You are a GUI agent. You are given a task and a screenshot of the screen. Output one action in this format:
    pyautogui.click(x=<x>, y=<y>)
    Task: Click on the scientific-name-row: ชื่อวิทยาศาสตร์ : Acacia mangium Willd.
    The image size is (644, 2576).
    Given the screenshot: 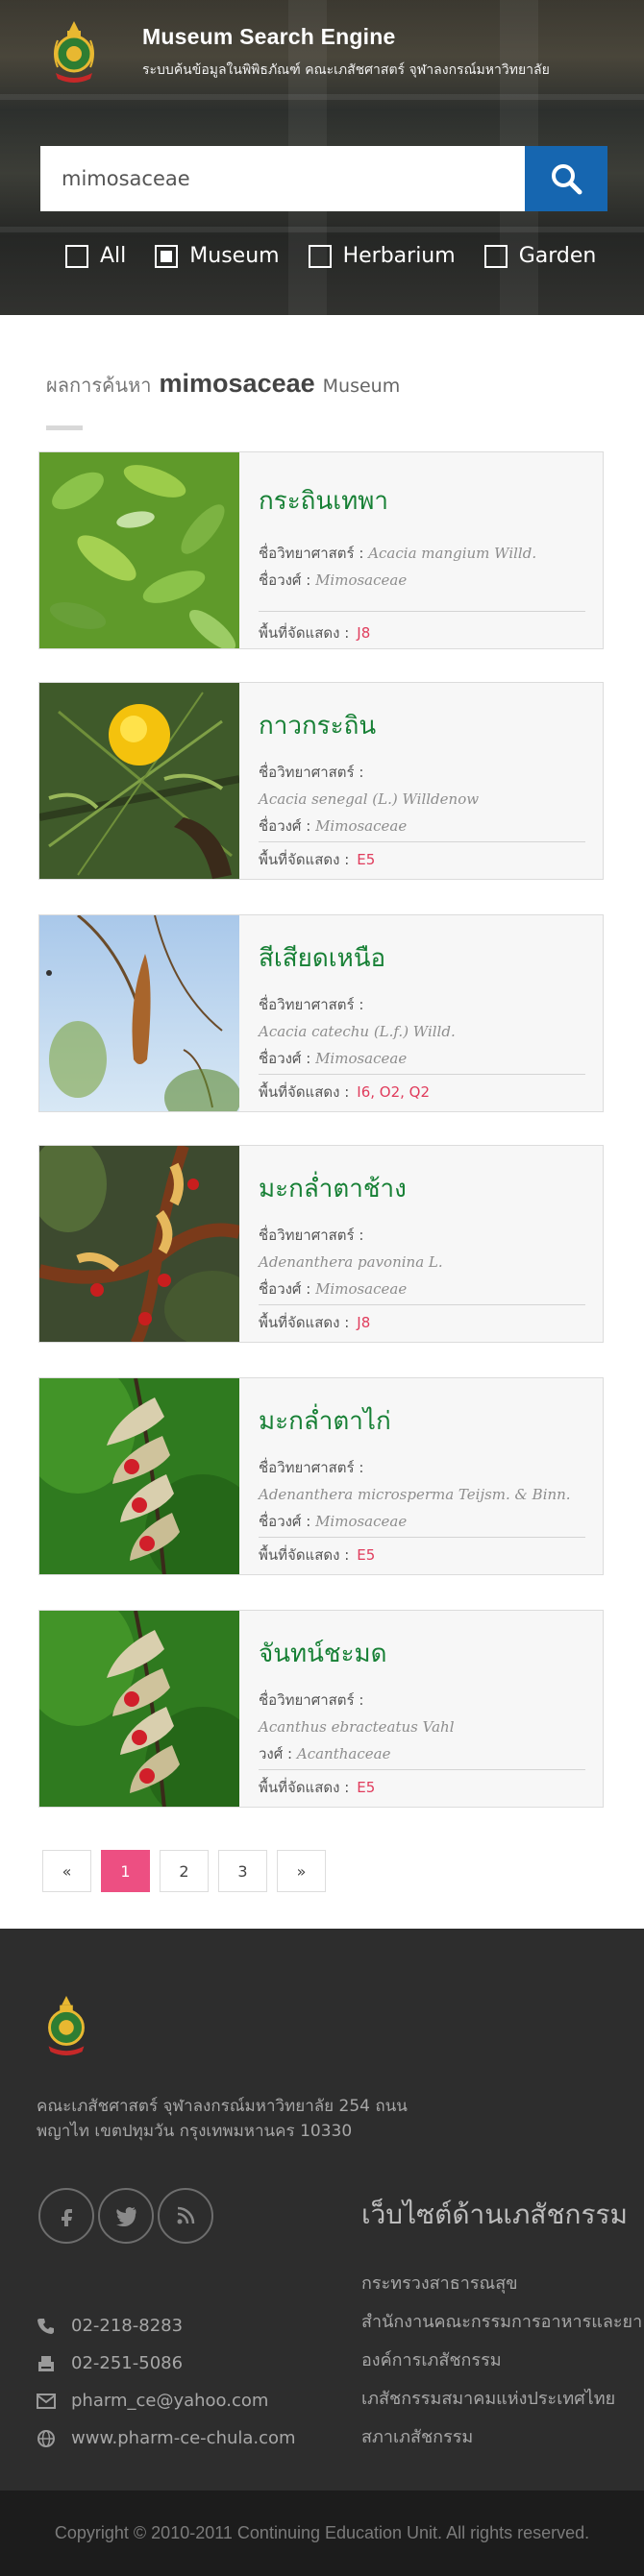 What is the action you would take?
    pyautogui.click(x=398, y=554)
    